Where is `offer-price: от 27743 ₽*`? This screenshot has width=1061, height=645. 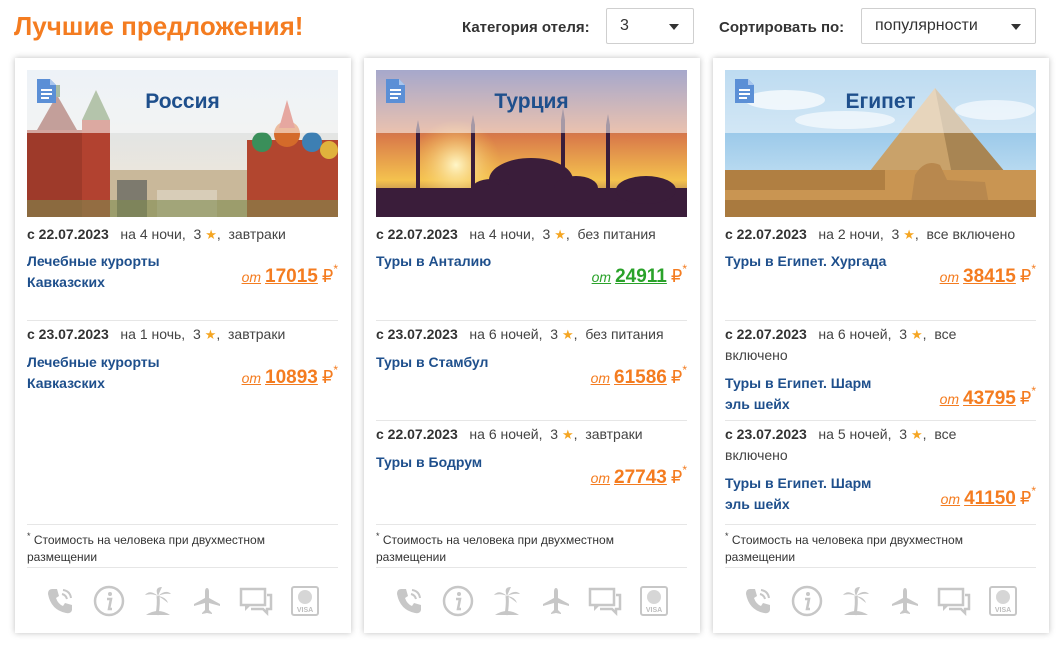 offer-price: от 27743 ₽* is located at coordinates (639, 476).